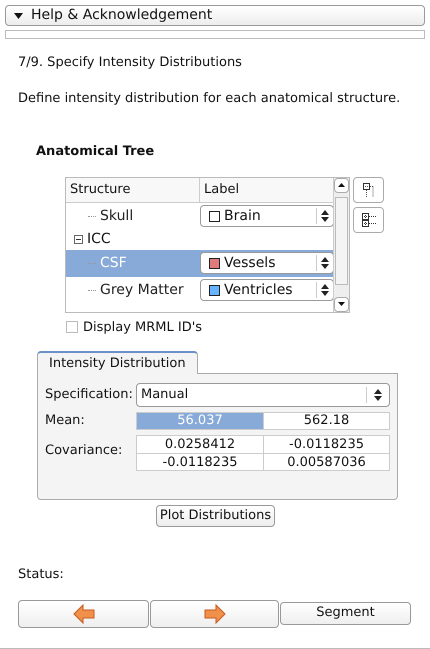 The image size is (430, 649). Describe the element at coordinates (222, 190) in the screenshot. I see `column-header: Label` at that location.